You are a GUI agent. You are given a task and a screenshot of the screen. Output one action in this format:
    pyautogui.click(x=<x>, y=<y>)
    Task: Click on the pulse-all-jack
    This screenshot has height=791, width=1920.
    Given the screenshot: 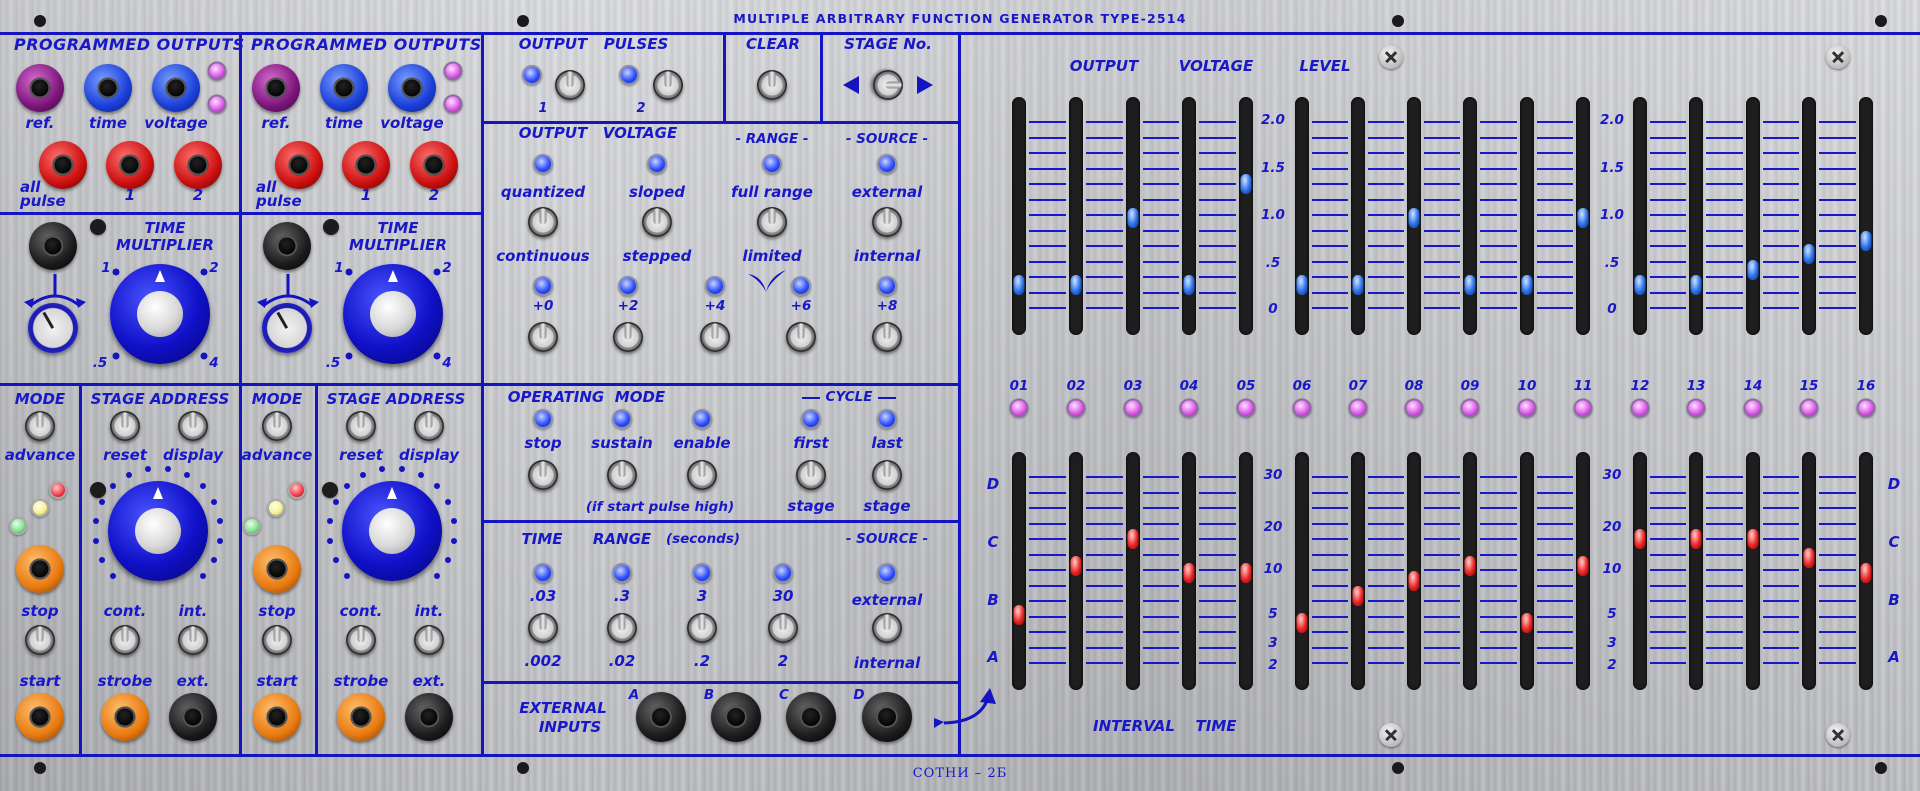 What is the action you would take?
    pyautogui.click(x=299, y=165)
    